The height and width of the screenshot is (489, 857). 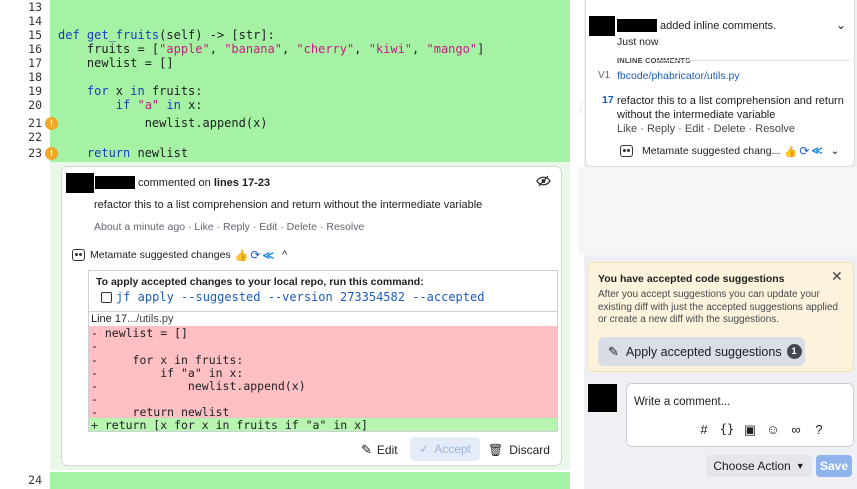 I want to click on line-number: 23, so click(x=21, y=153).